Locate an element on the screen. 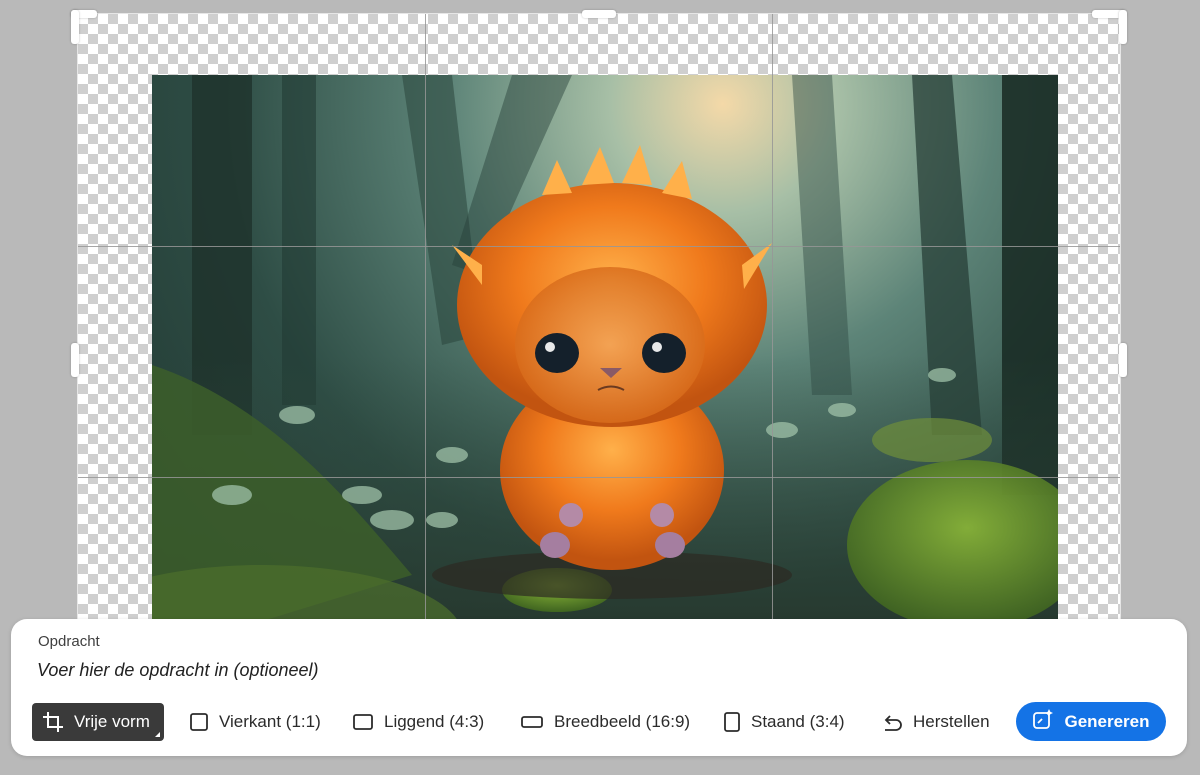 Image resolution: width=1200 pixels, height=775 pixels. crop-handle-top-right-vertical is located at coordinates (1123, 27).